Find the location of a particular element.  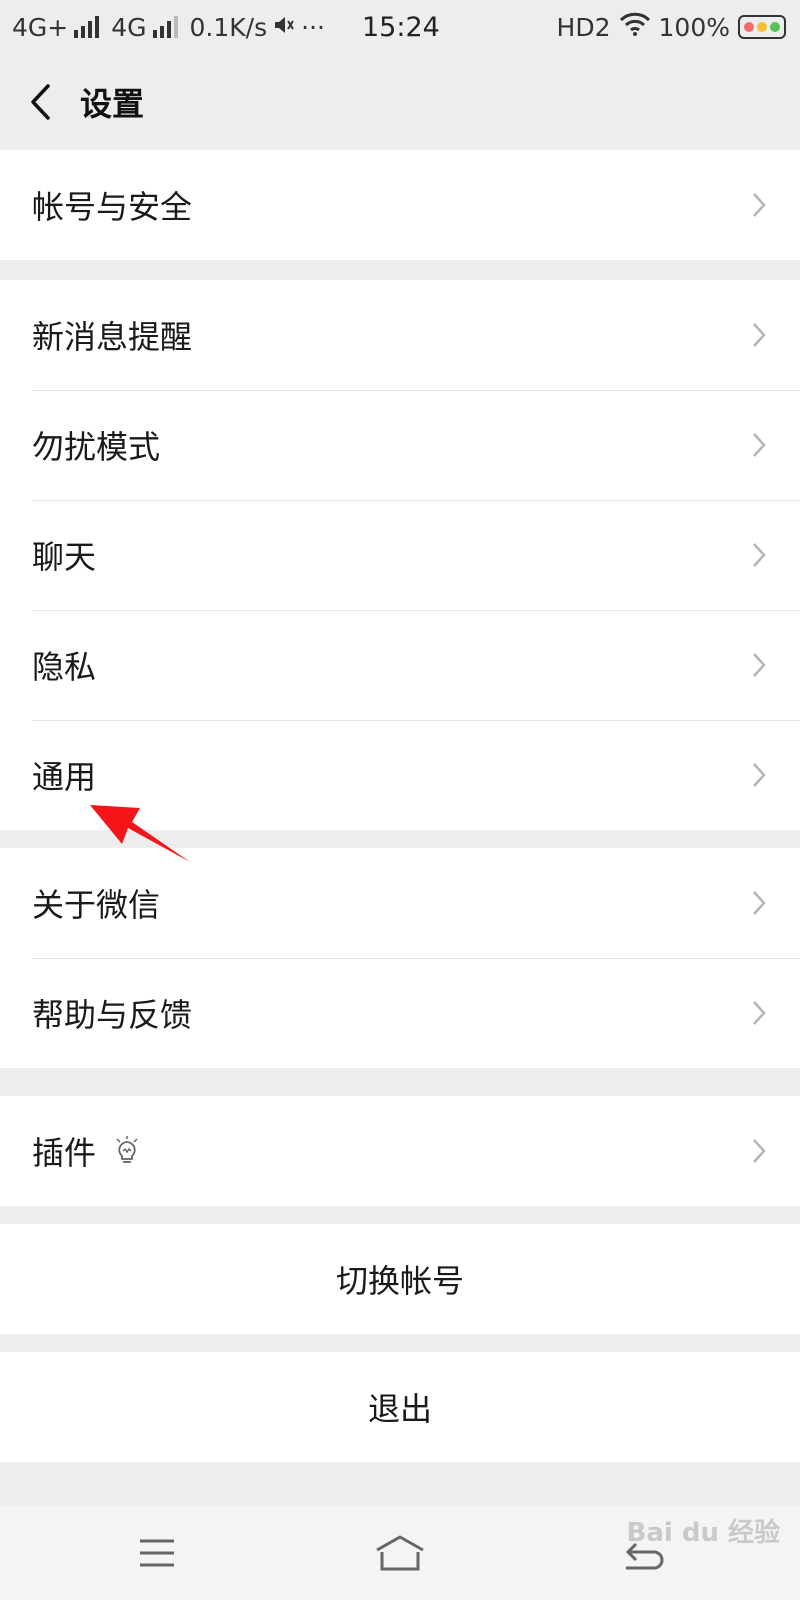

menu-item-about: 关于微信 is located at coordinates (400, 903).